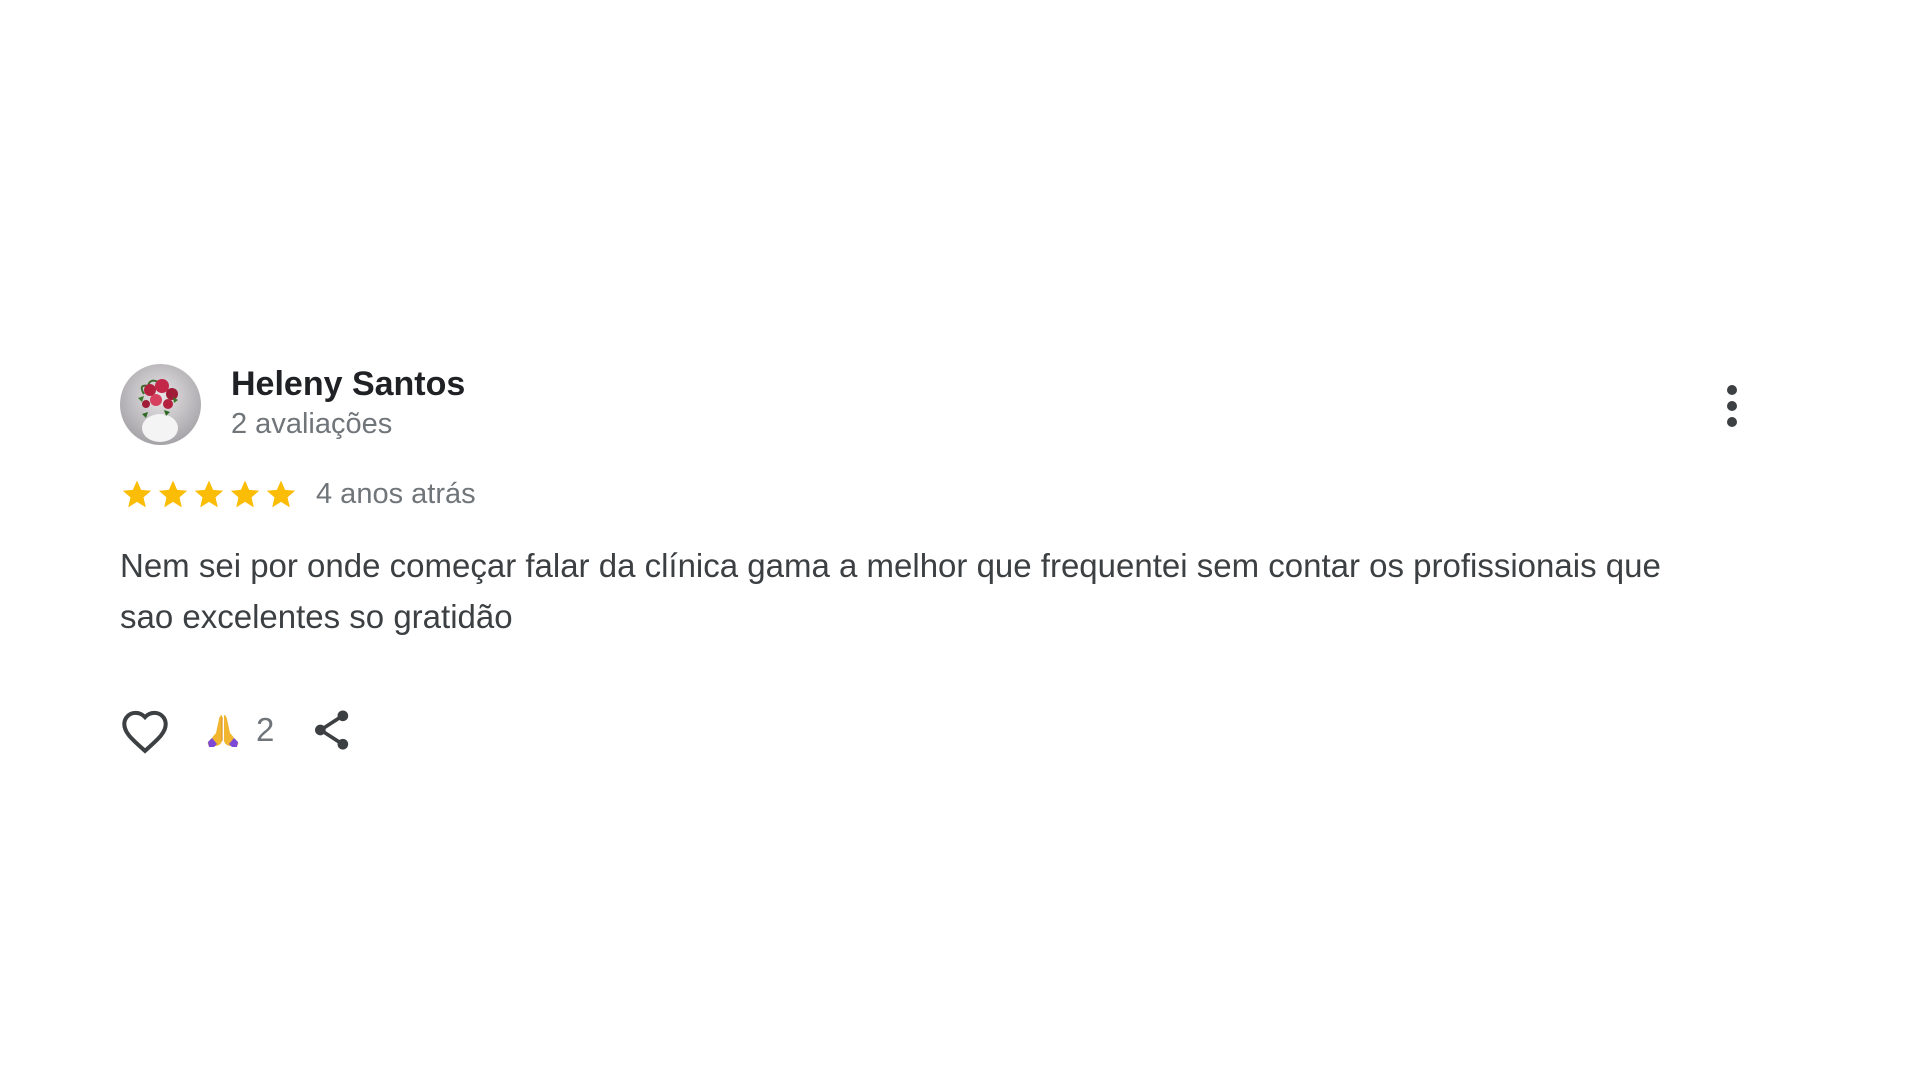  What do you see at coordinates (940, 494) in the screenshot?
I see `rating-row: 4 anos atrás` at bounding box center [940, 494].